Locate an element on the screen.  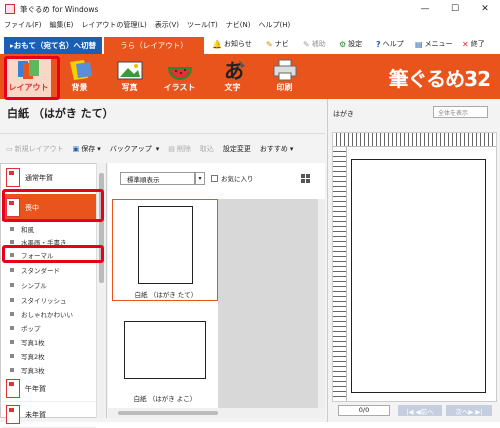
category-item: 通常年賀 is located at coordinates (49, 178).